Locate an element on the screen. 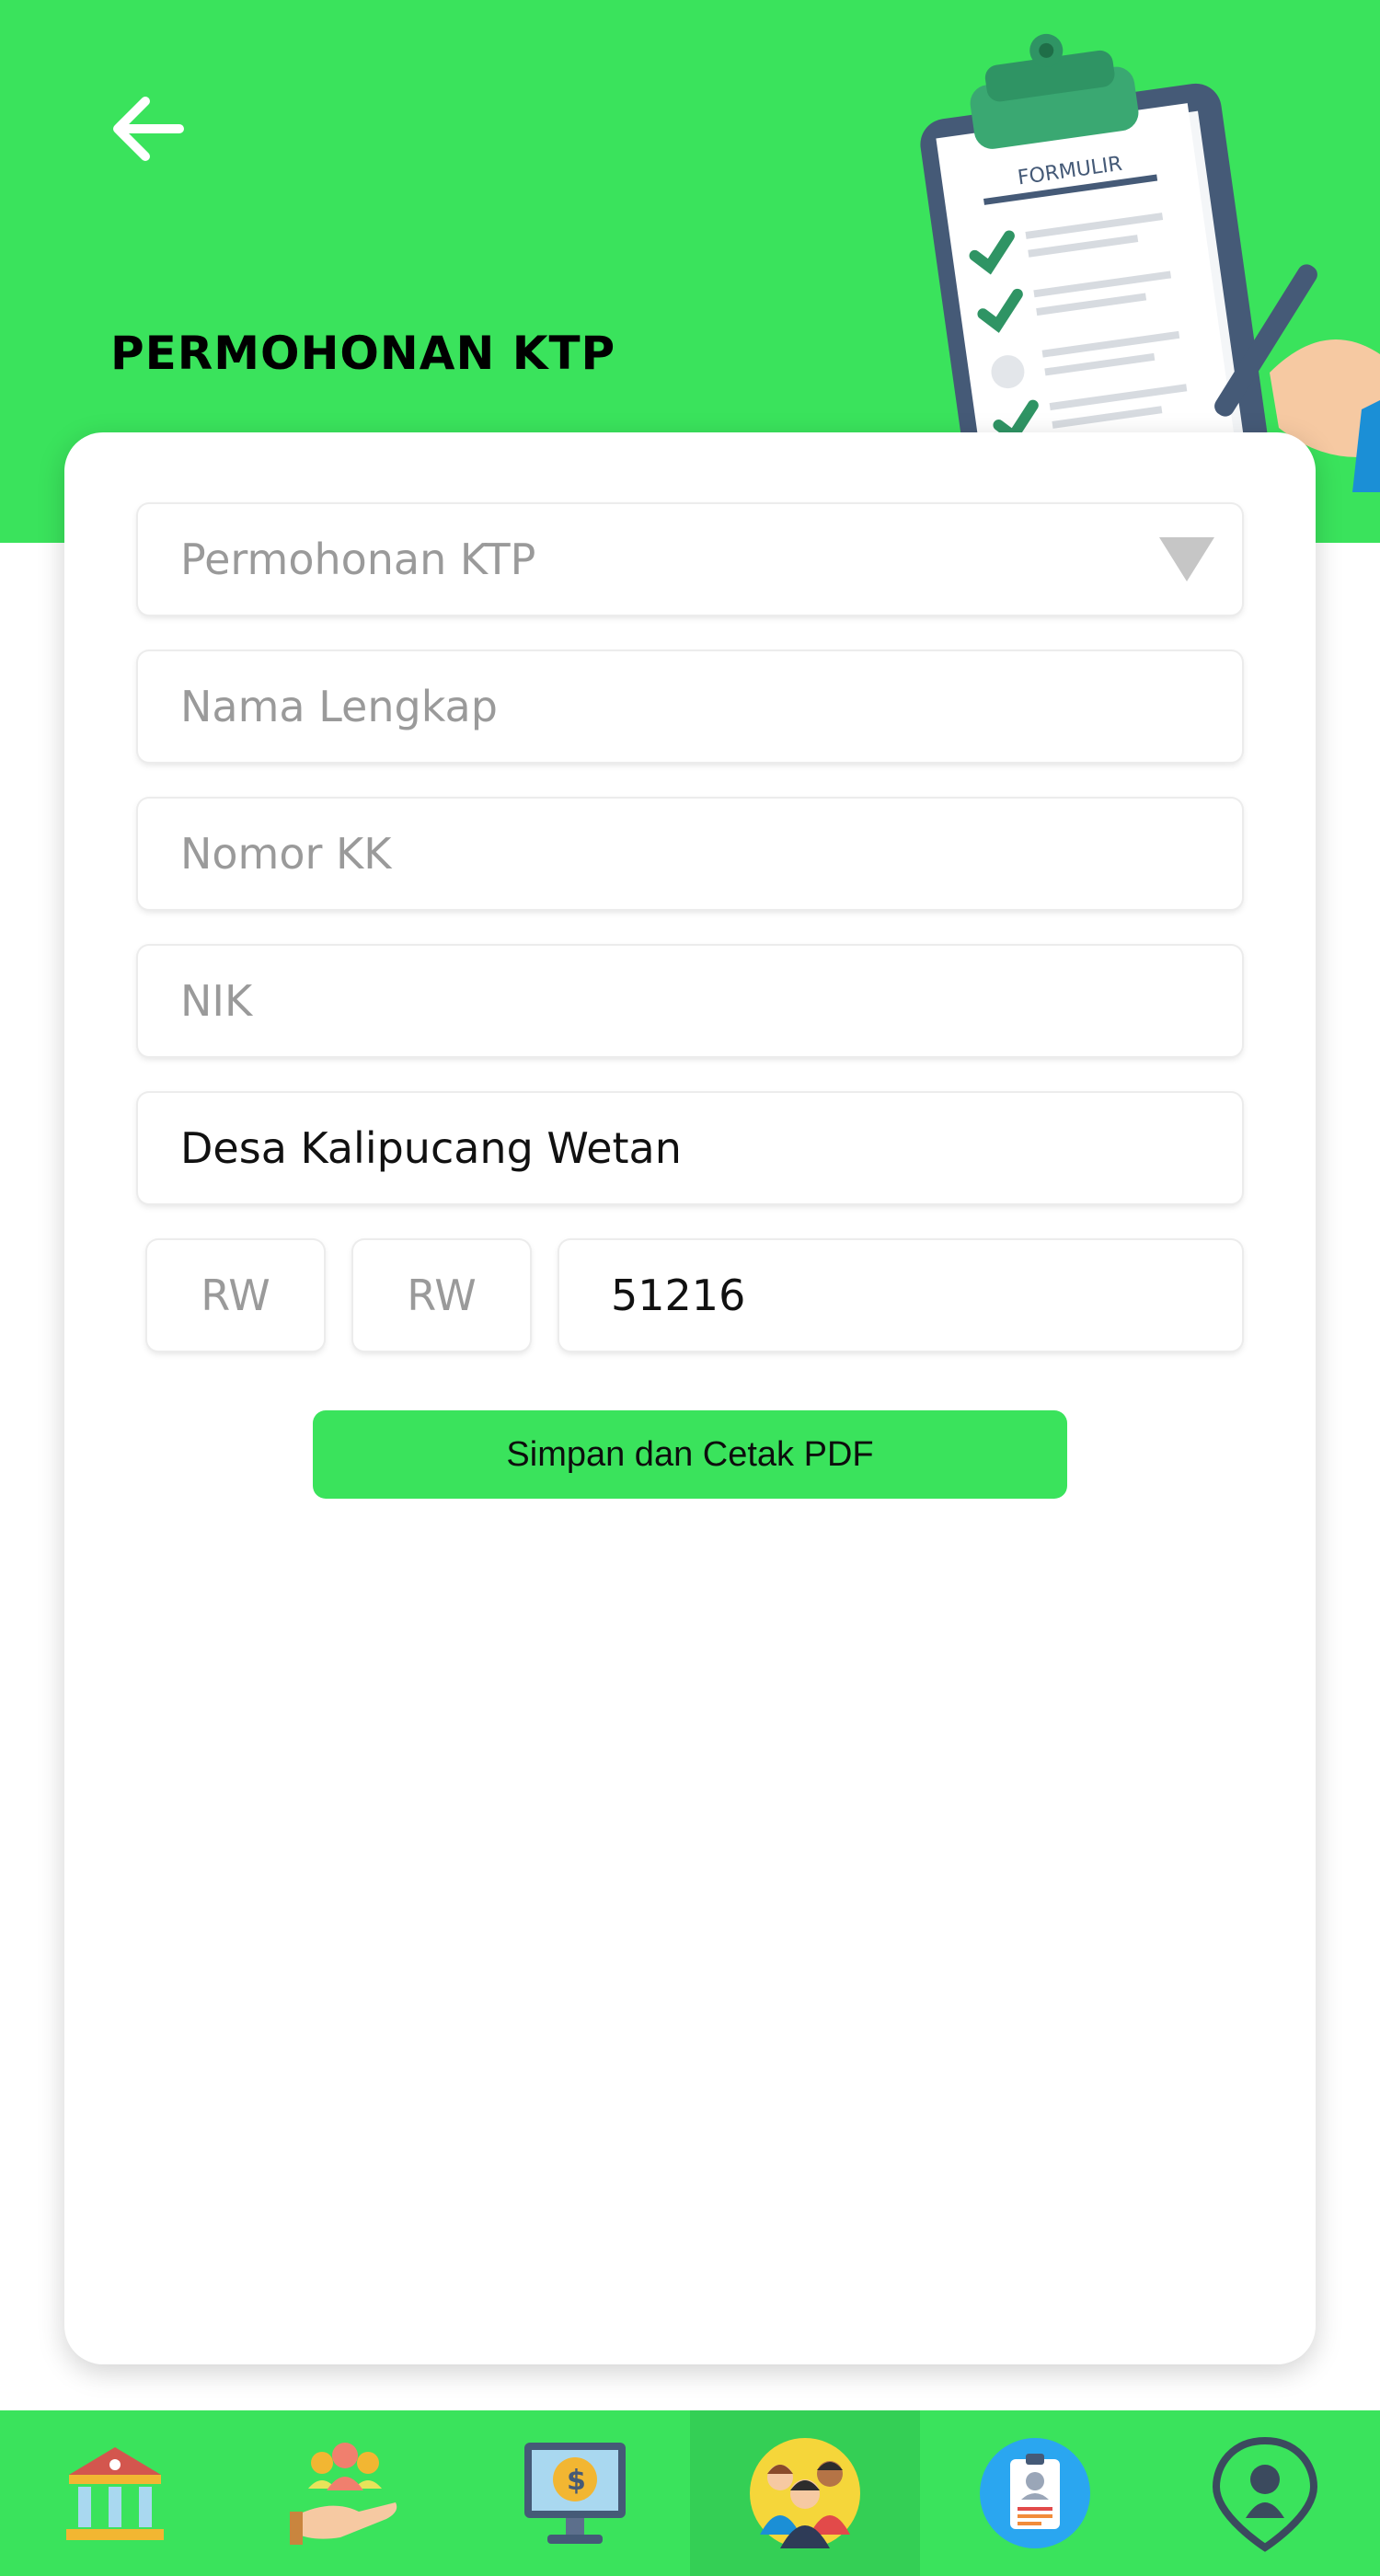 The image size is (1380, 2576). nav-item-community is located at coordinates (345, 2493).